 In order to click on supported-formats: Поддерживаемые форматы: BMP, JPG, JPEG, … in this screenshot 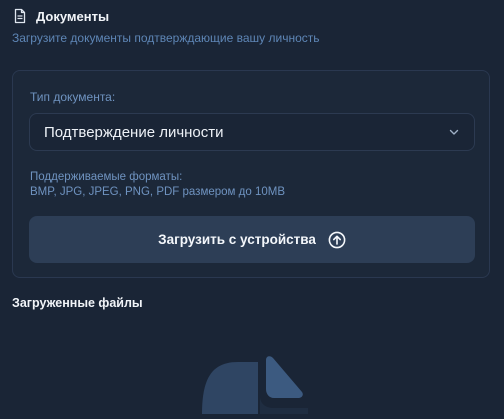, I will do `click(157, 185)`.